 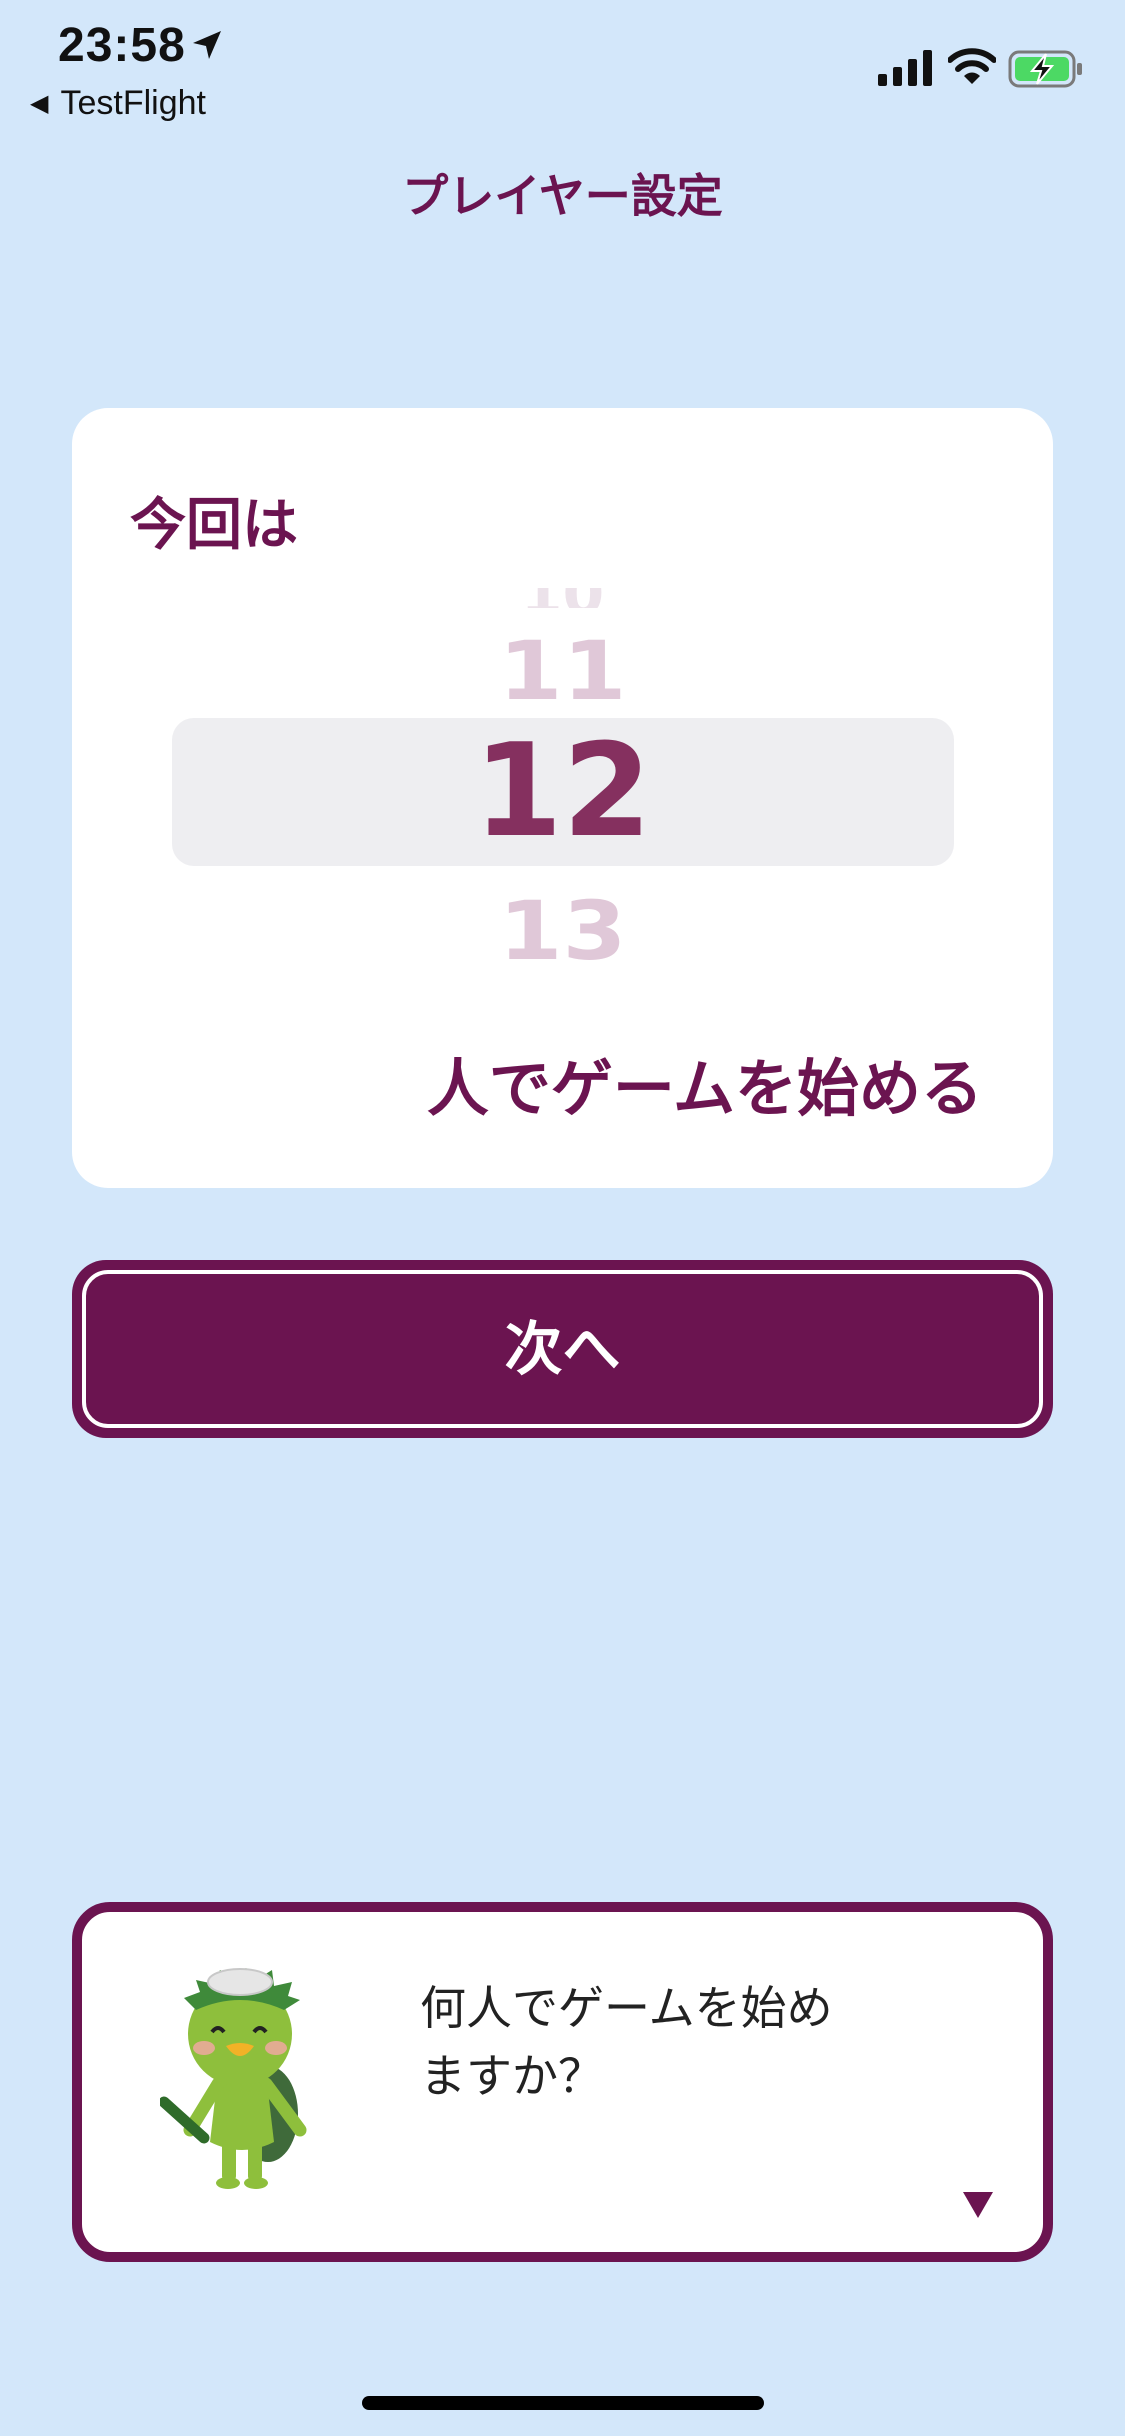 What do you see at coordinates (906, 70) in the screenshot?
I see `signal-icon` at bounding box center [906, 70].